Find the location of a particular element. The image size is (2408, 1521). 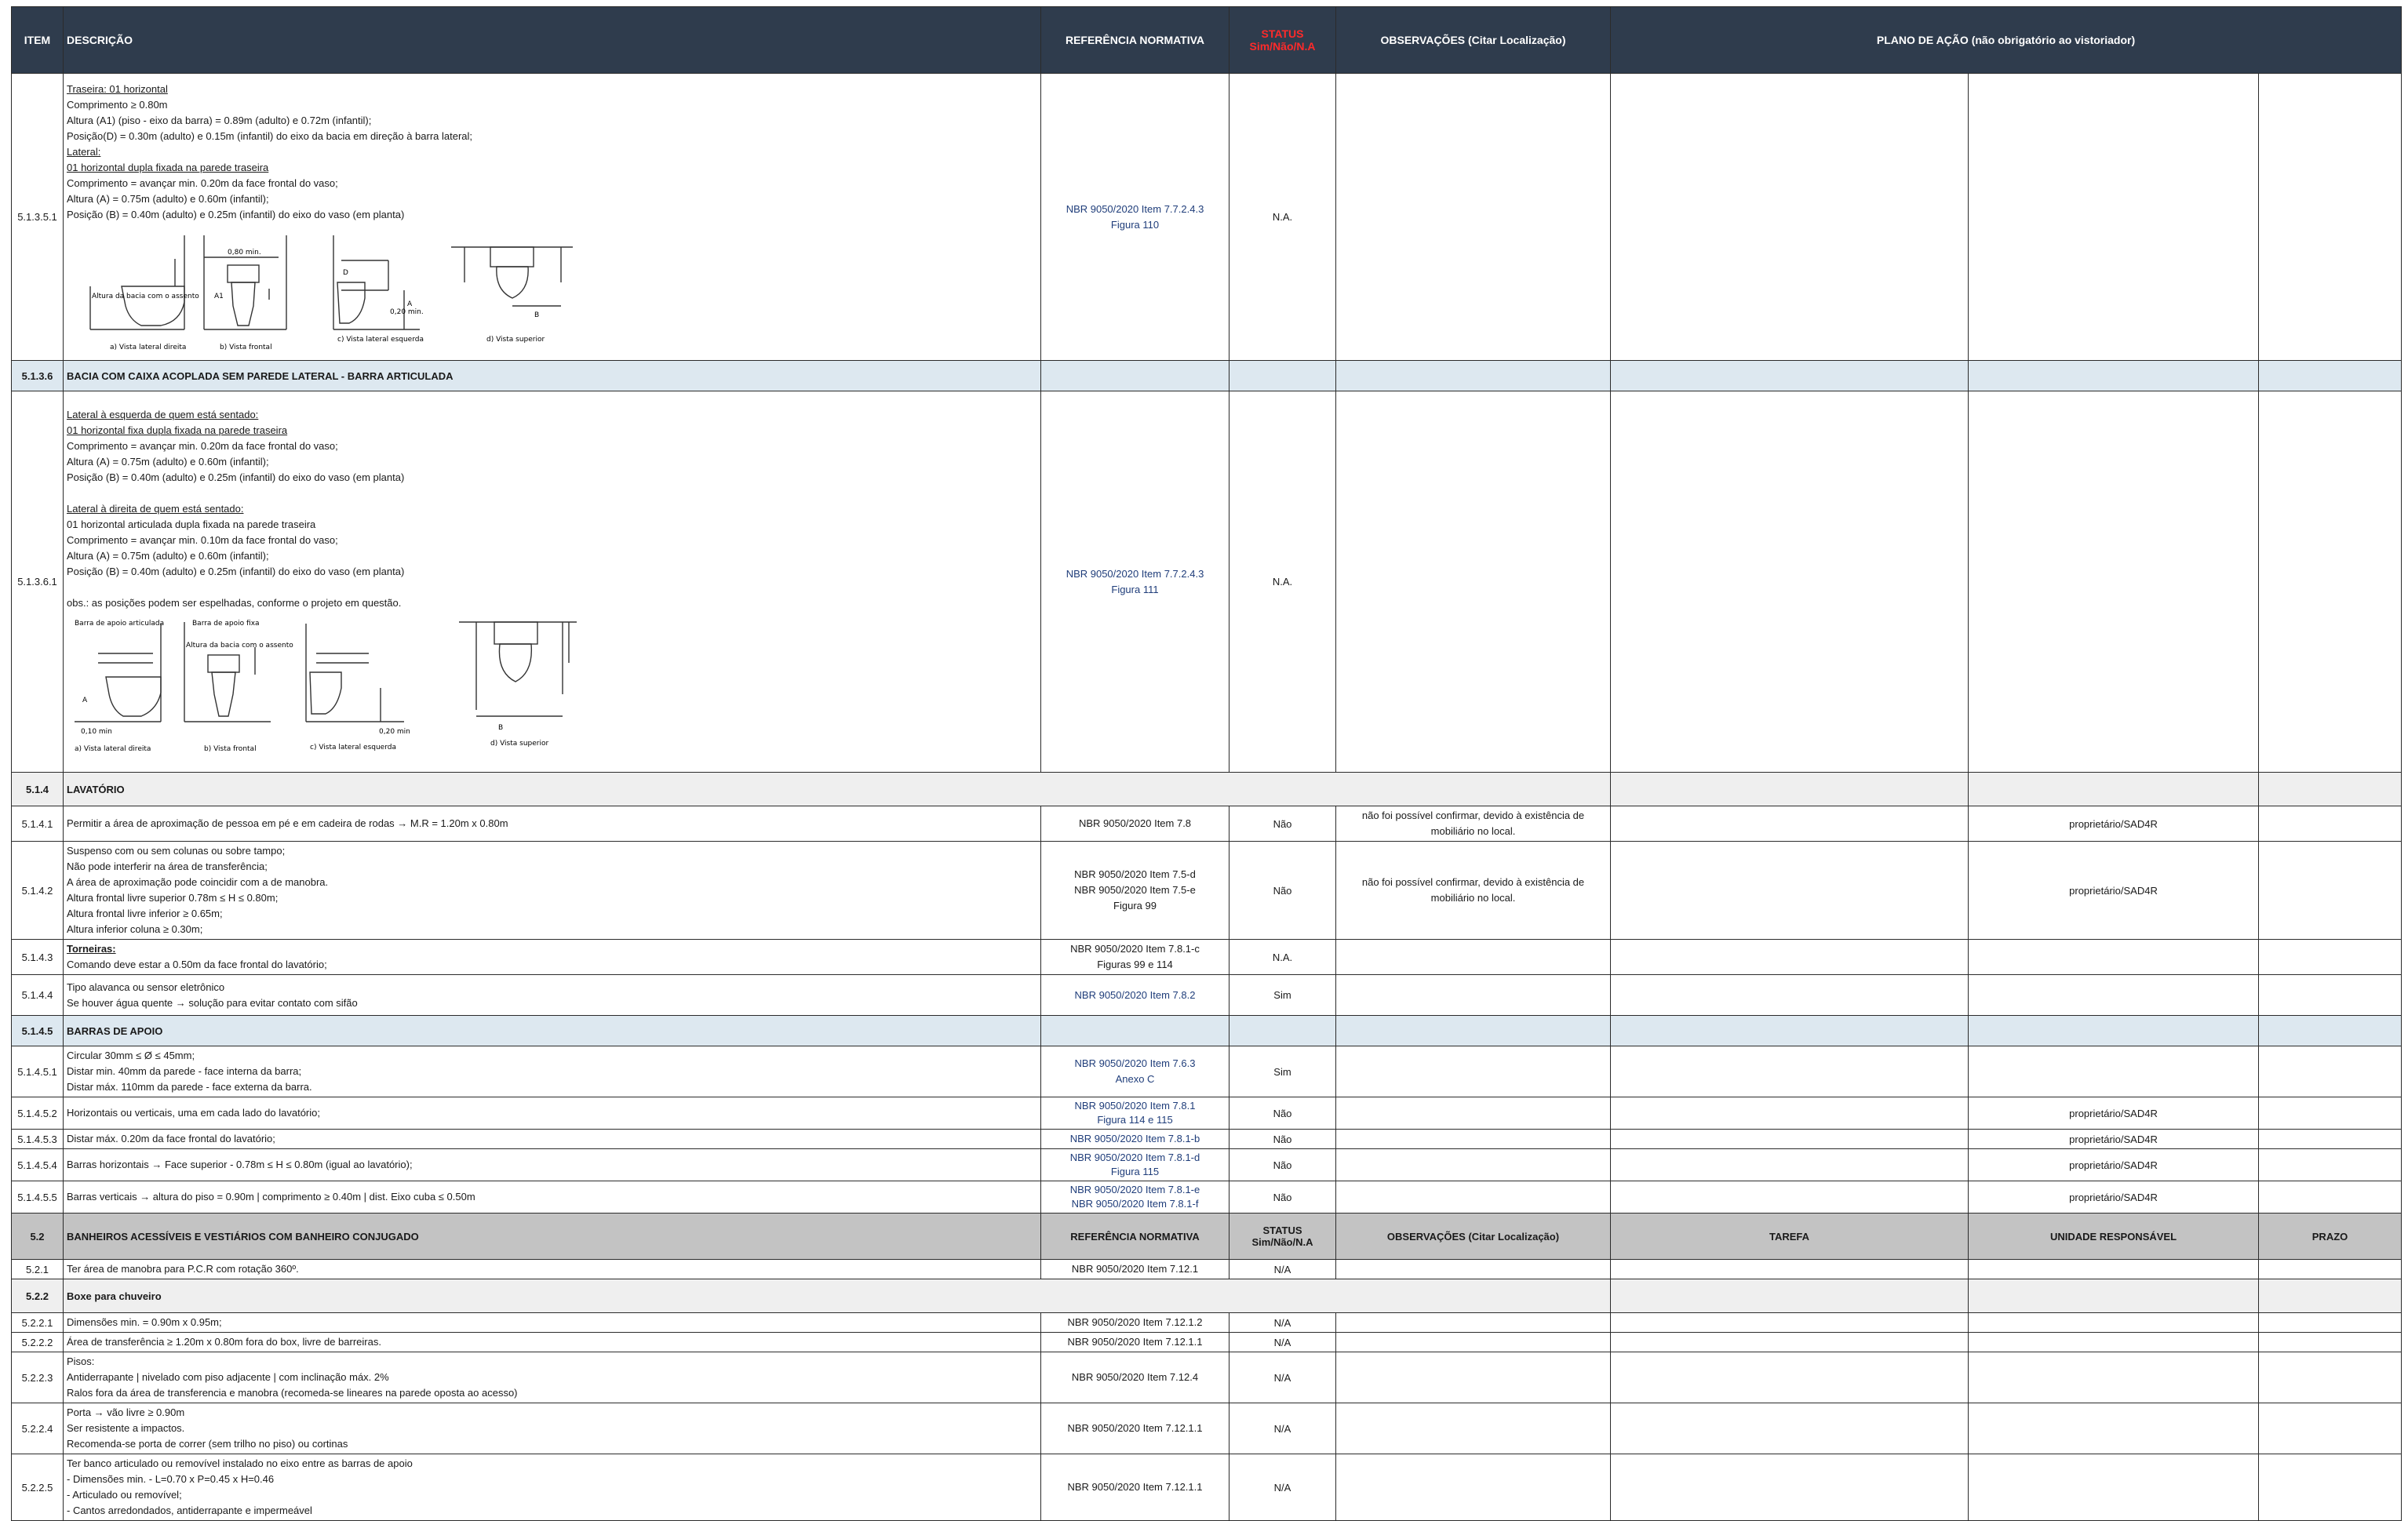

header-descricao: DESCRIÇÃO is located at coordinates (552, 40).